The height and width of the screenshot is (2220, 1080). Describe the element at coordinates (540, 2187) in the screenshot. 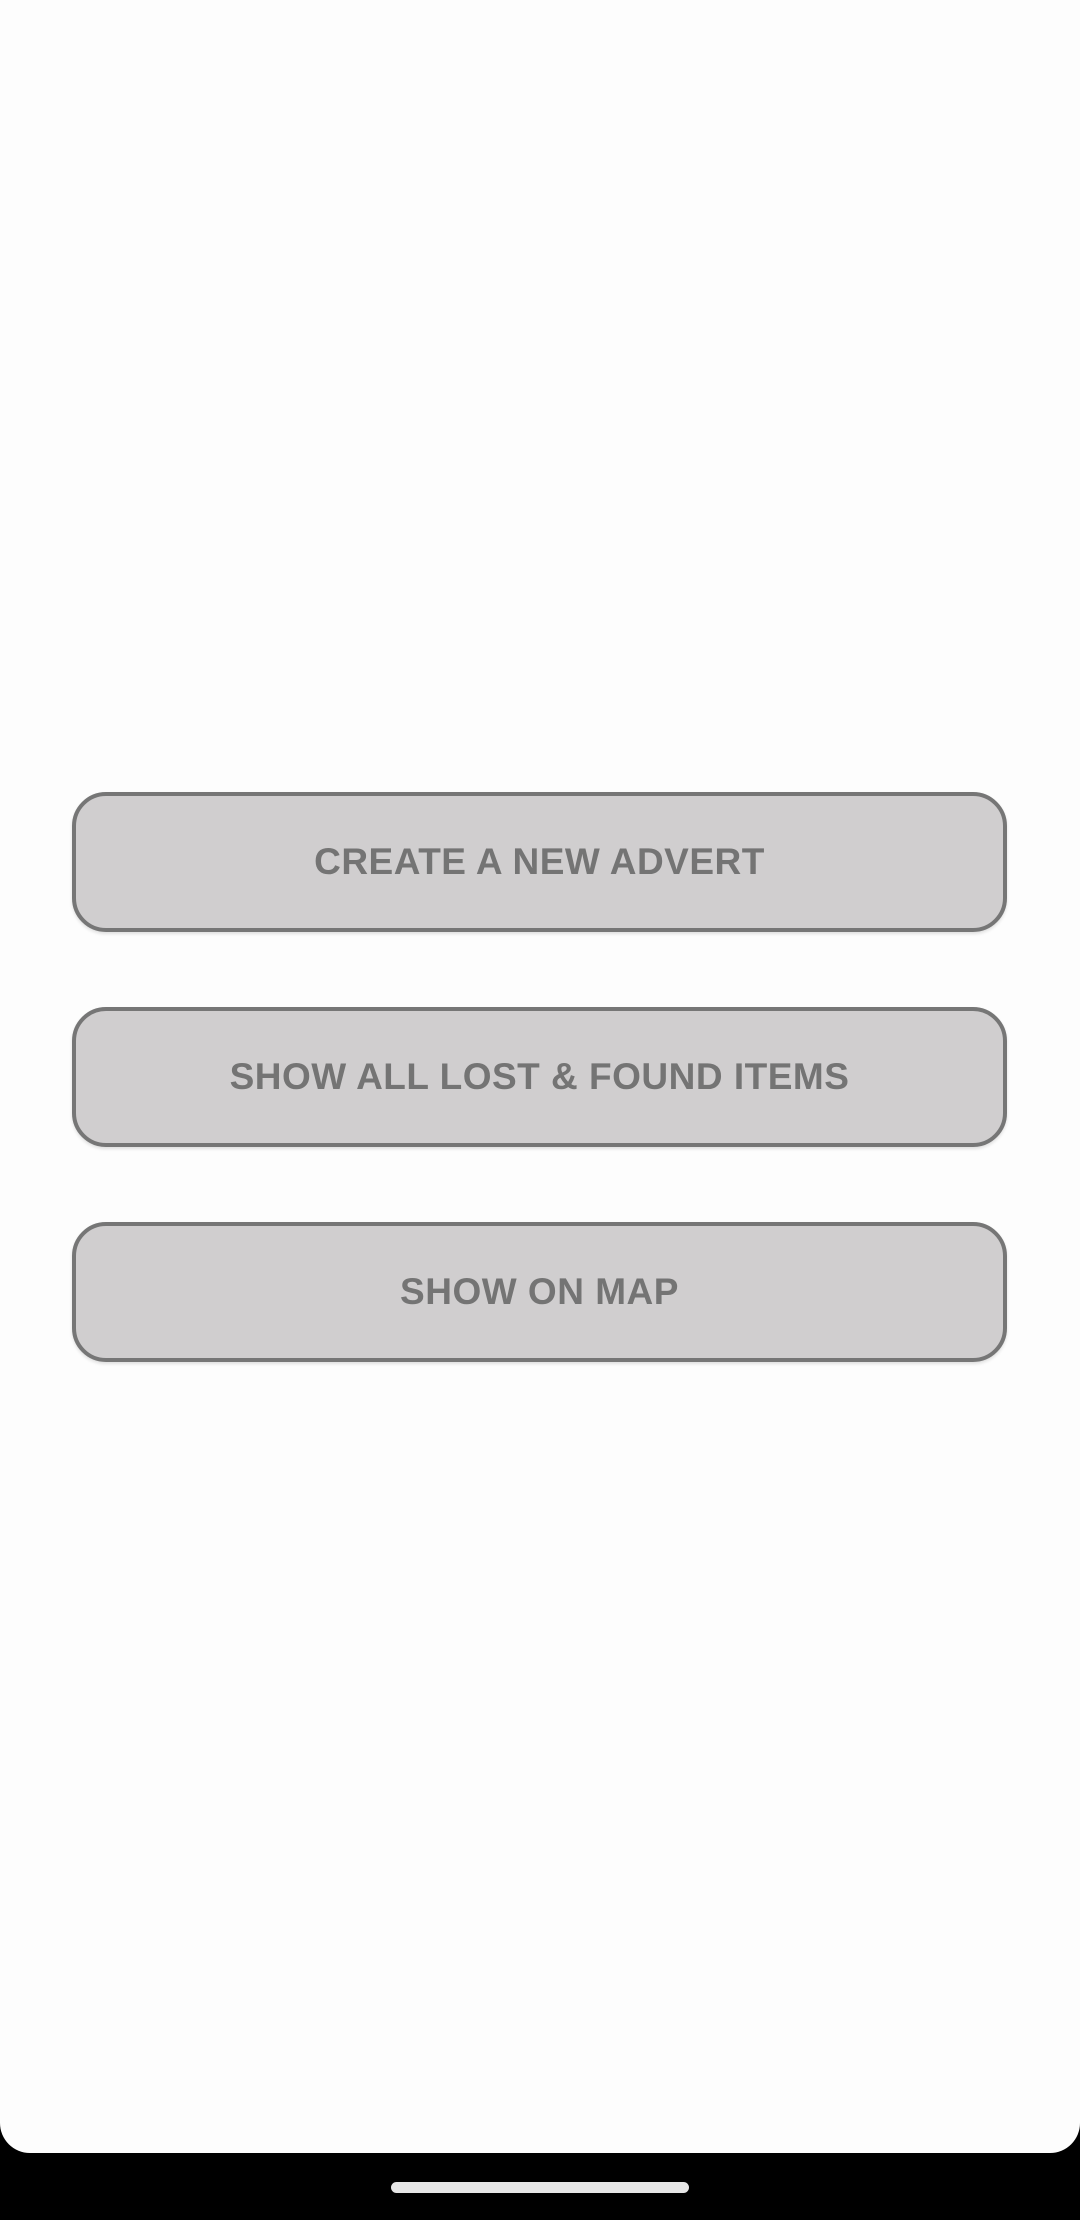

I see `home-gesture-handle` at that location.